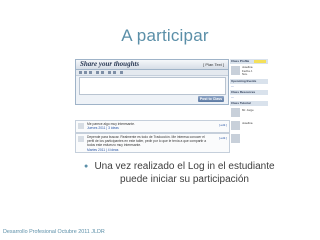 The height and width of the screenshot is (240, 320). I want to click on underline-icon, so click(90, 72).